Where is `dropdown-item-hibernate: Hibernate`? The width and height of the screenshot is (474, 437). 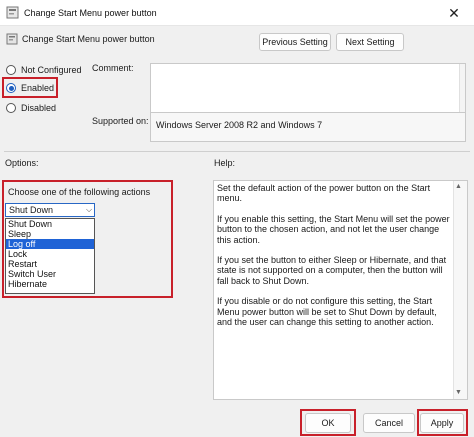
dropdown-item-hibernate: Hibernate is located at coordinates (50, 284).